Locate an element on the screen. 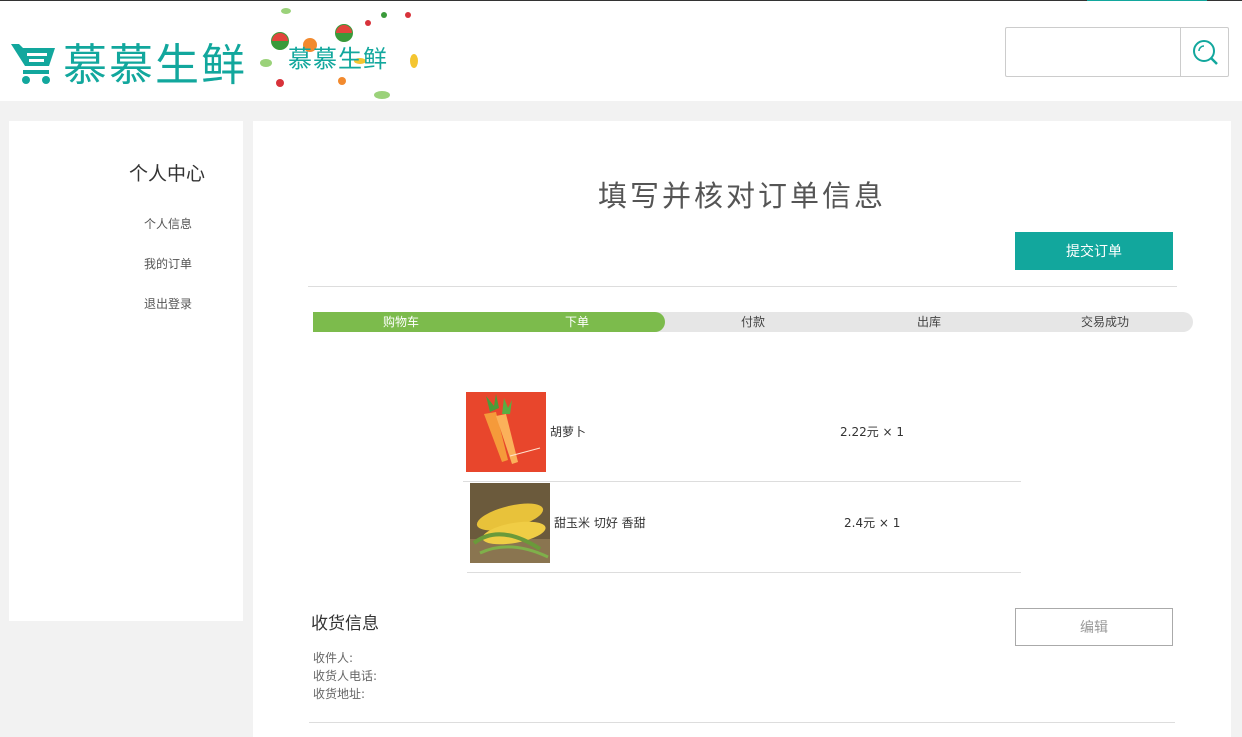  progress-step-order: 下单 is located at coordinates (576, 322).